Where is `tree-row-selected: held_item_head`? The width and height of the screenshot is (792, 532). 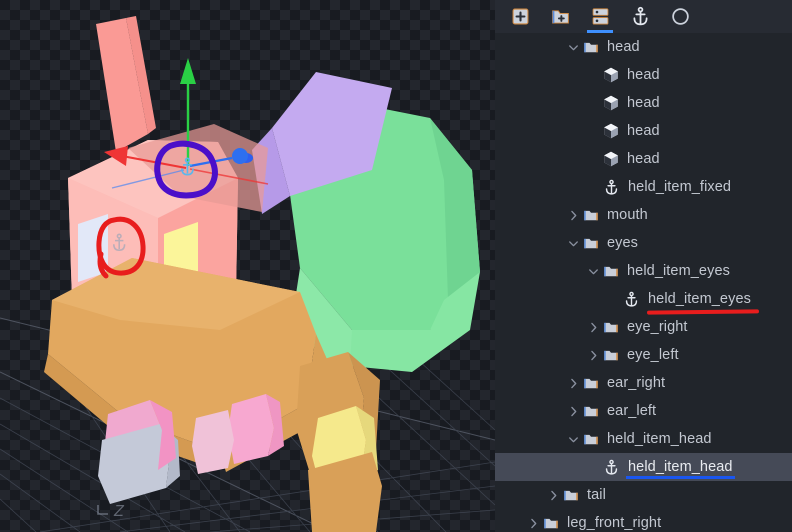 tree-row-selected: held_item_head is located at coordinates (643, 467).